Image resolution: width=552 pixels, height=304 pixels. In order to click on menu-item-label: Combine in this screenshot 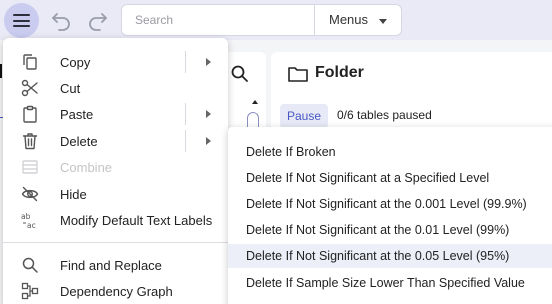, I will do `click(86, 167)`.